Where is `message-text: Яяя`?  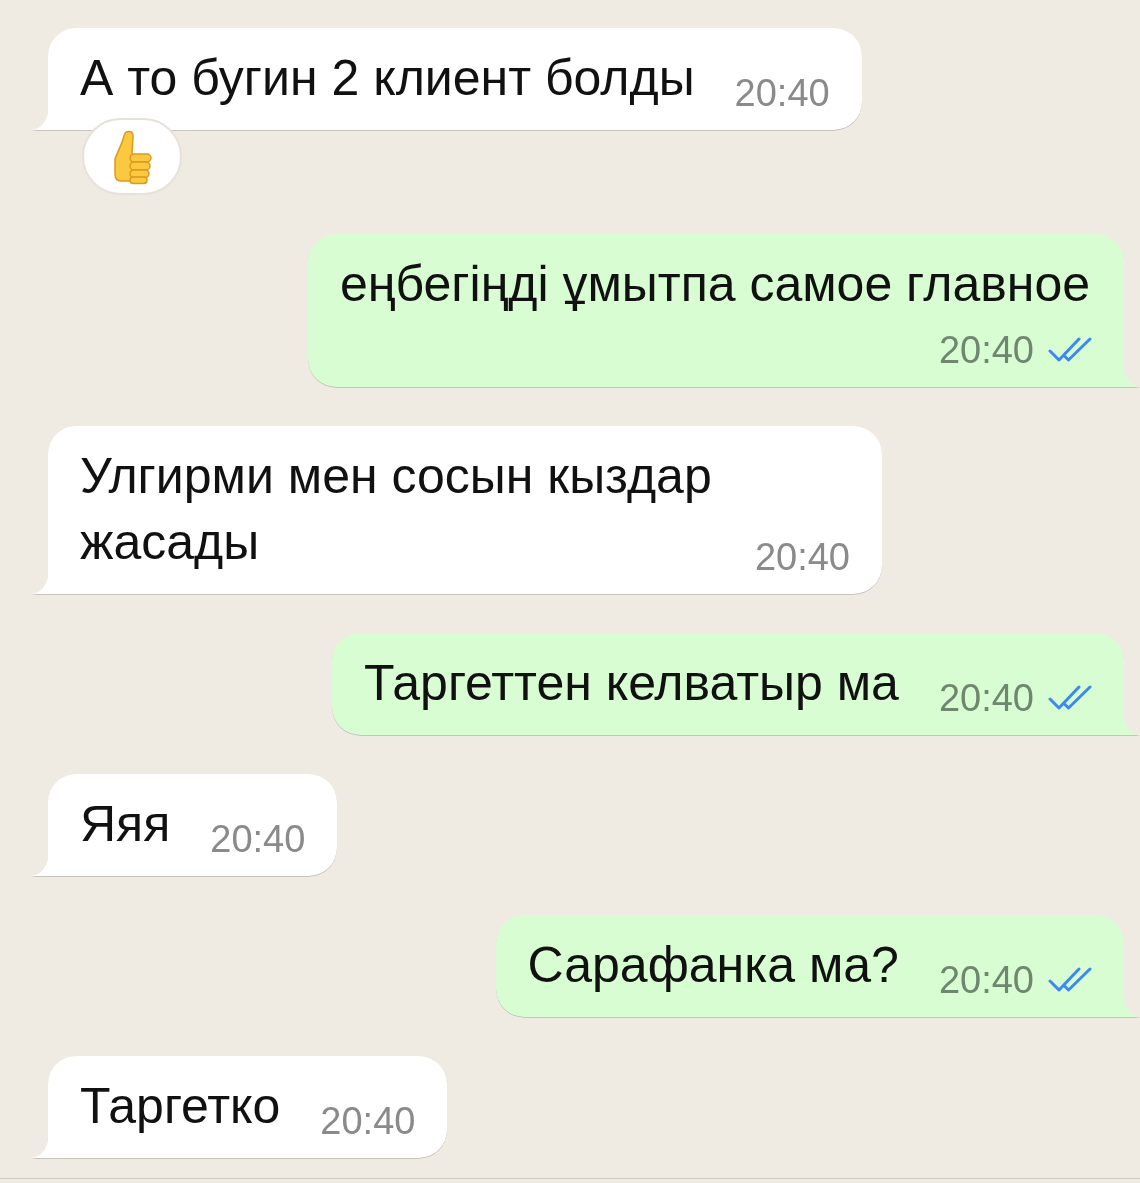 message-text: Яяя is located at coordinates (125, 824).